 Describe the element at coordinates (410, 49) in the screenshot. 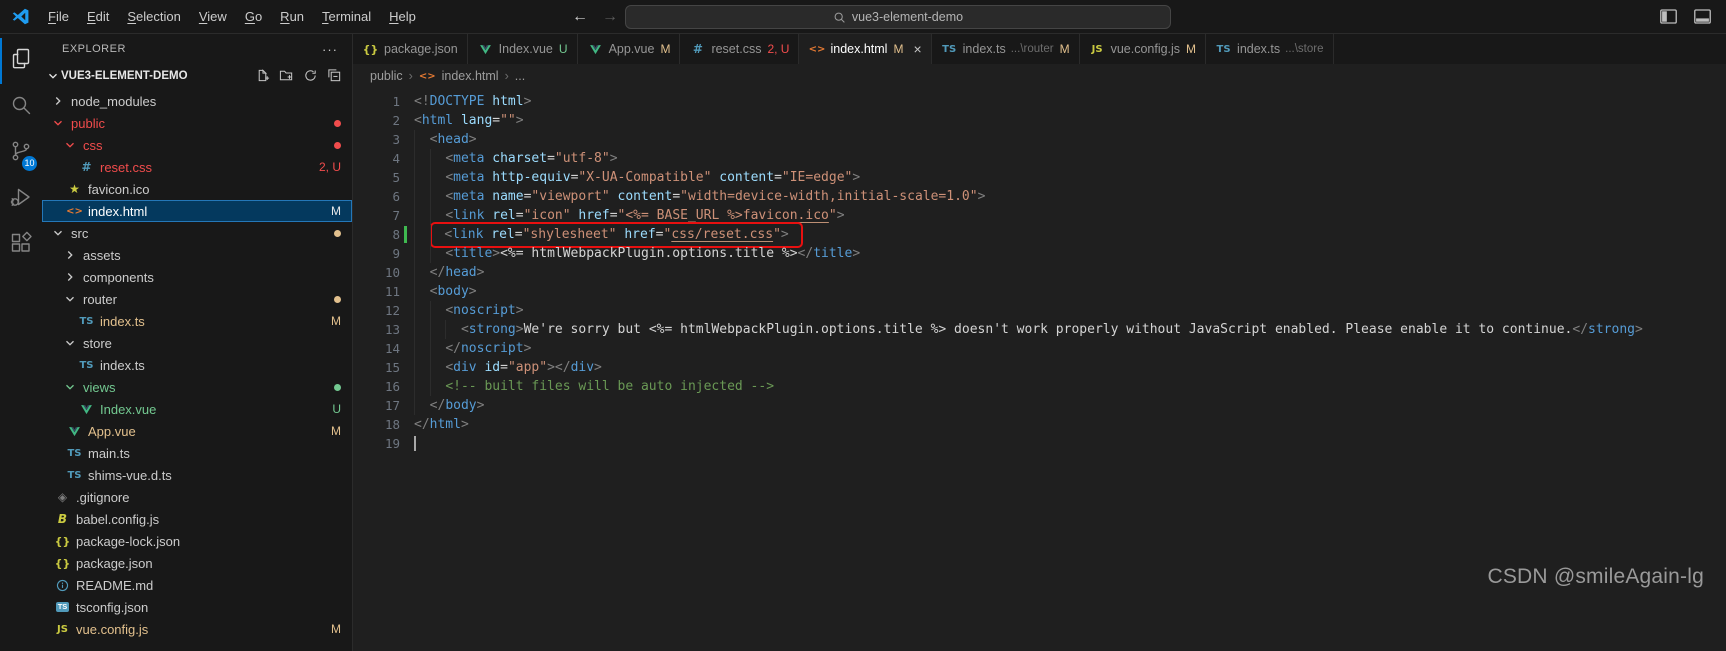

I see `tab-package-json: {} package.json` at that location.